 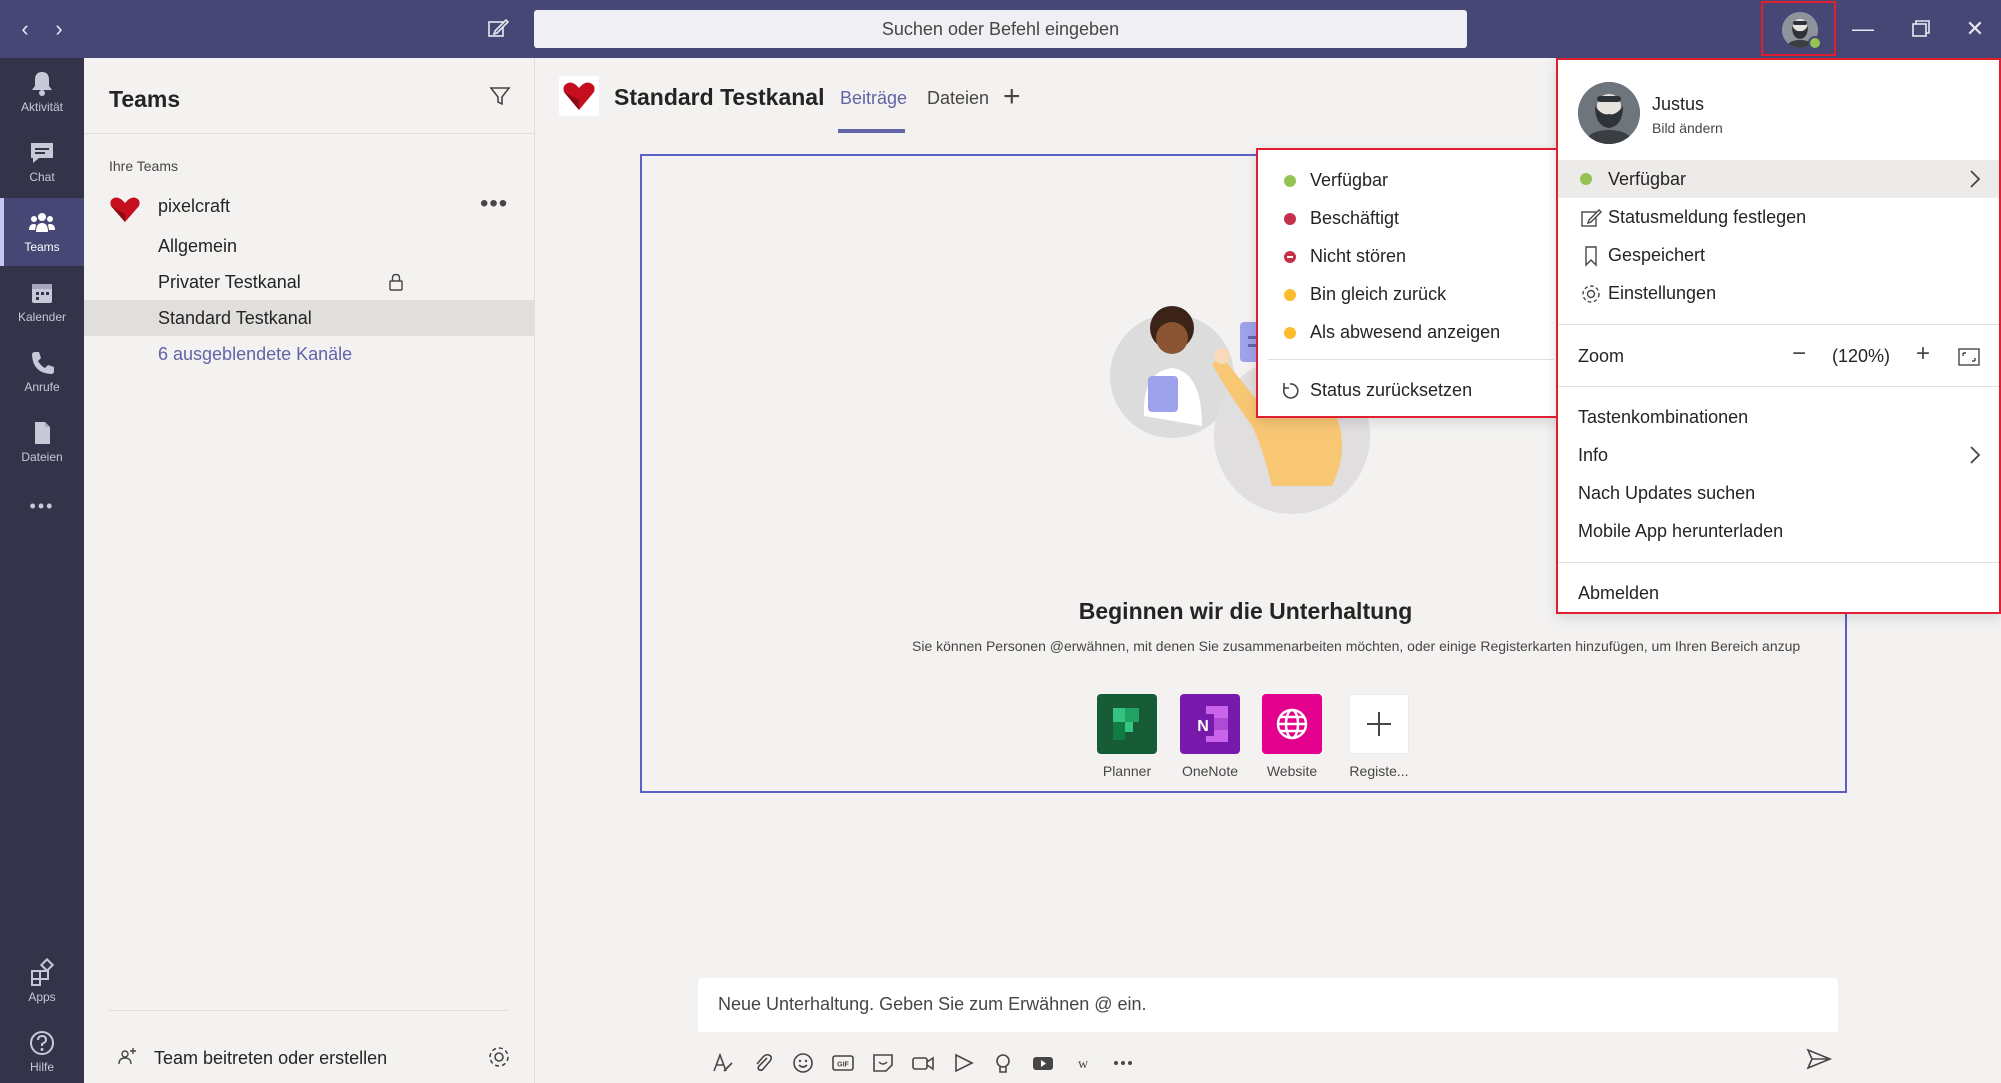 What do you see at coordinates (723, 1063) in the screenshot?
I see `format-icon` at bounding box center [723, 1063].